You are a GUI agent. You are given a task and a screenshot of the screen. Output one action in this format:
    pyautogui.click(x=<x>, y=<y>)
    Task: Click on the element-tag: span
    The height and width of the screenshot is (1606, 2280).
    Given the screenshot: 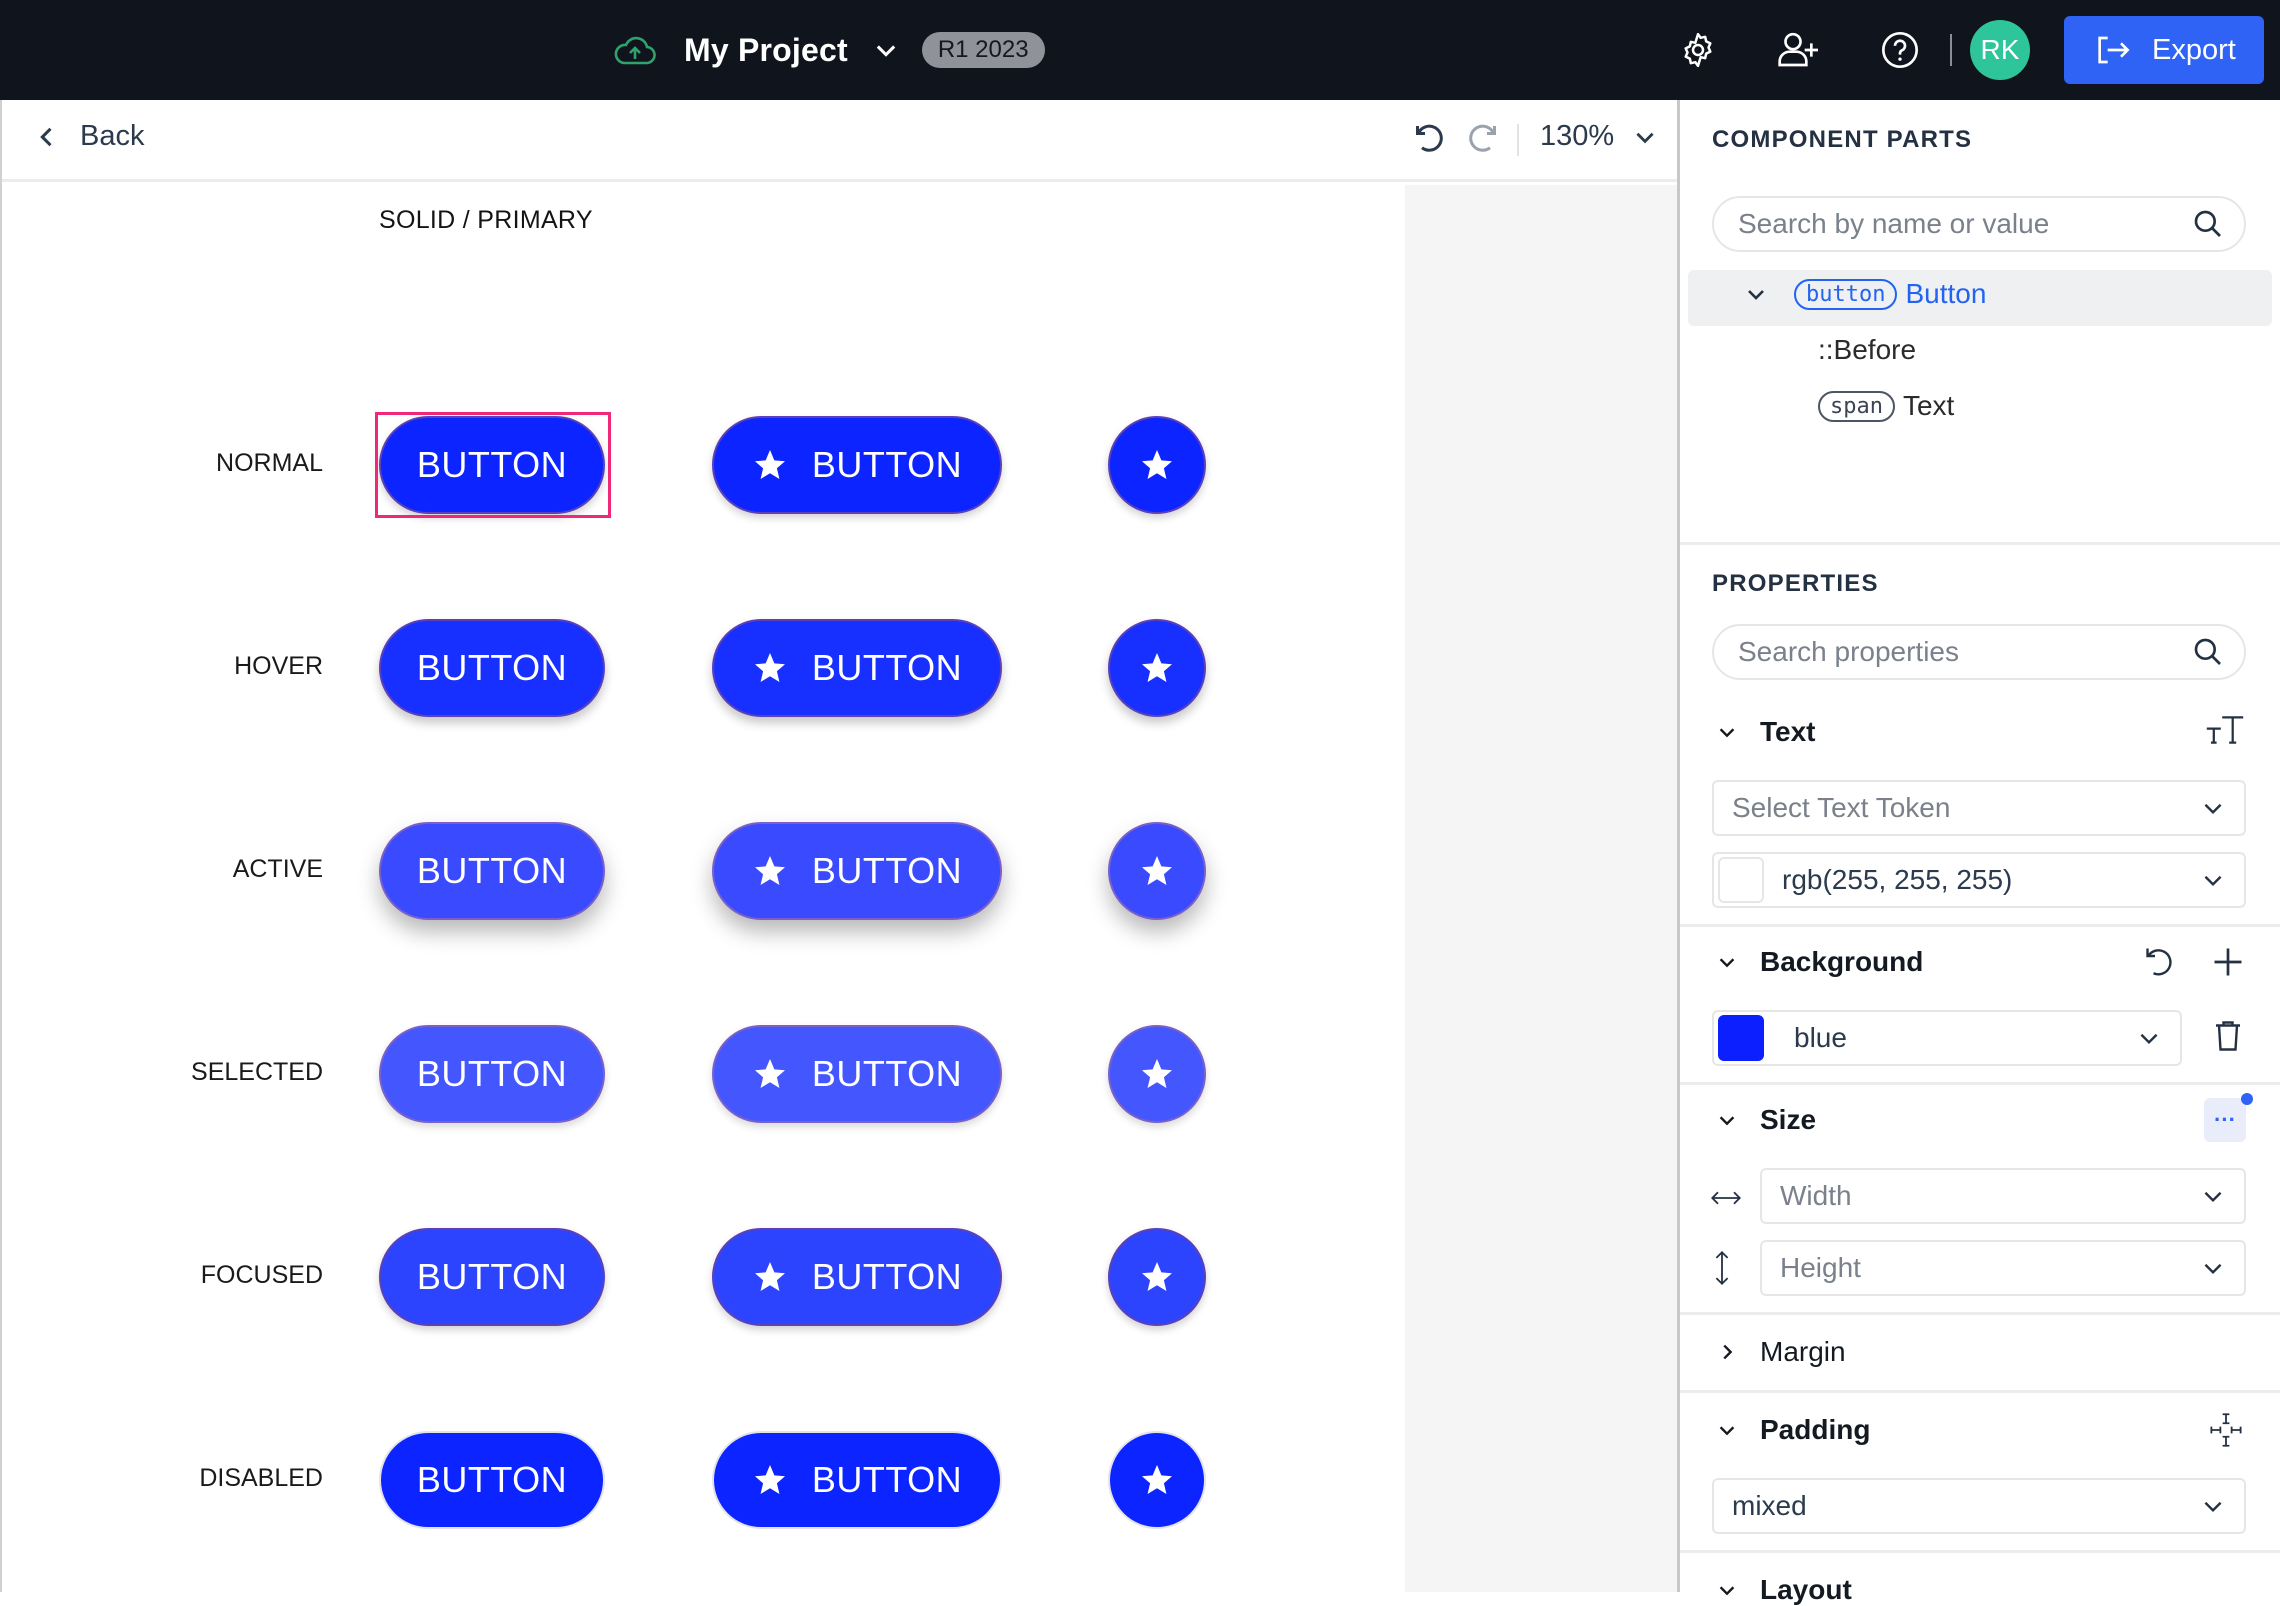 What is the action you would take?
    pyautogui.click(x=1856, y=406)
    